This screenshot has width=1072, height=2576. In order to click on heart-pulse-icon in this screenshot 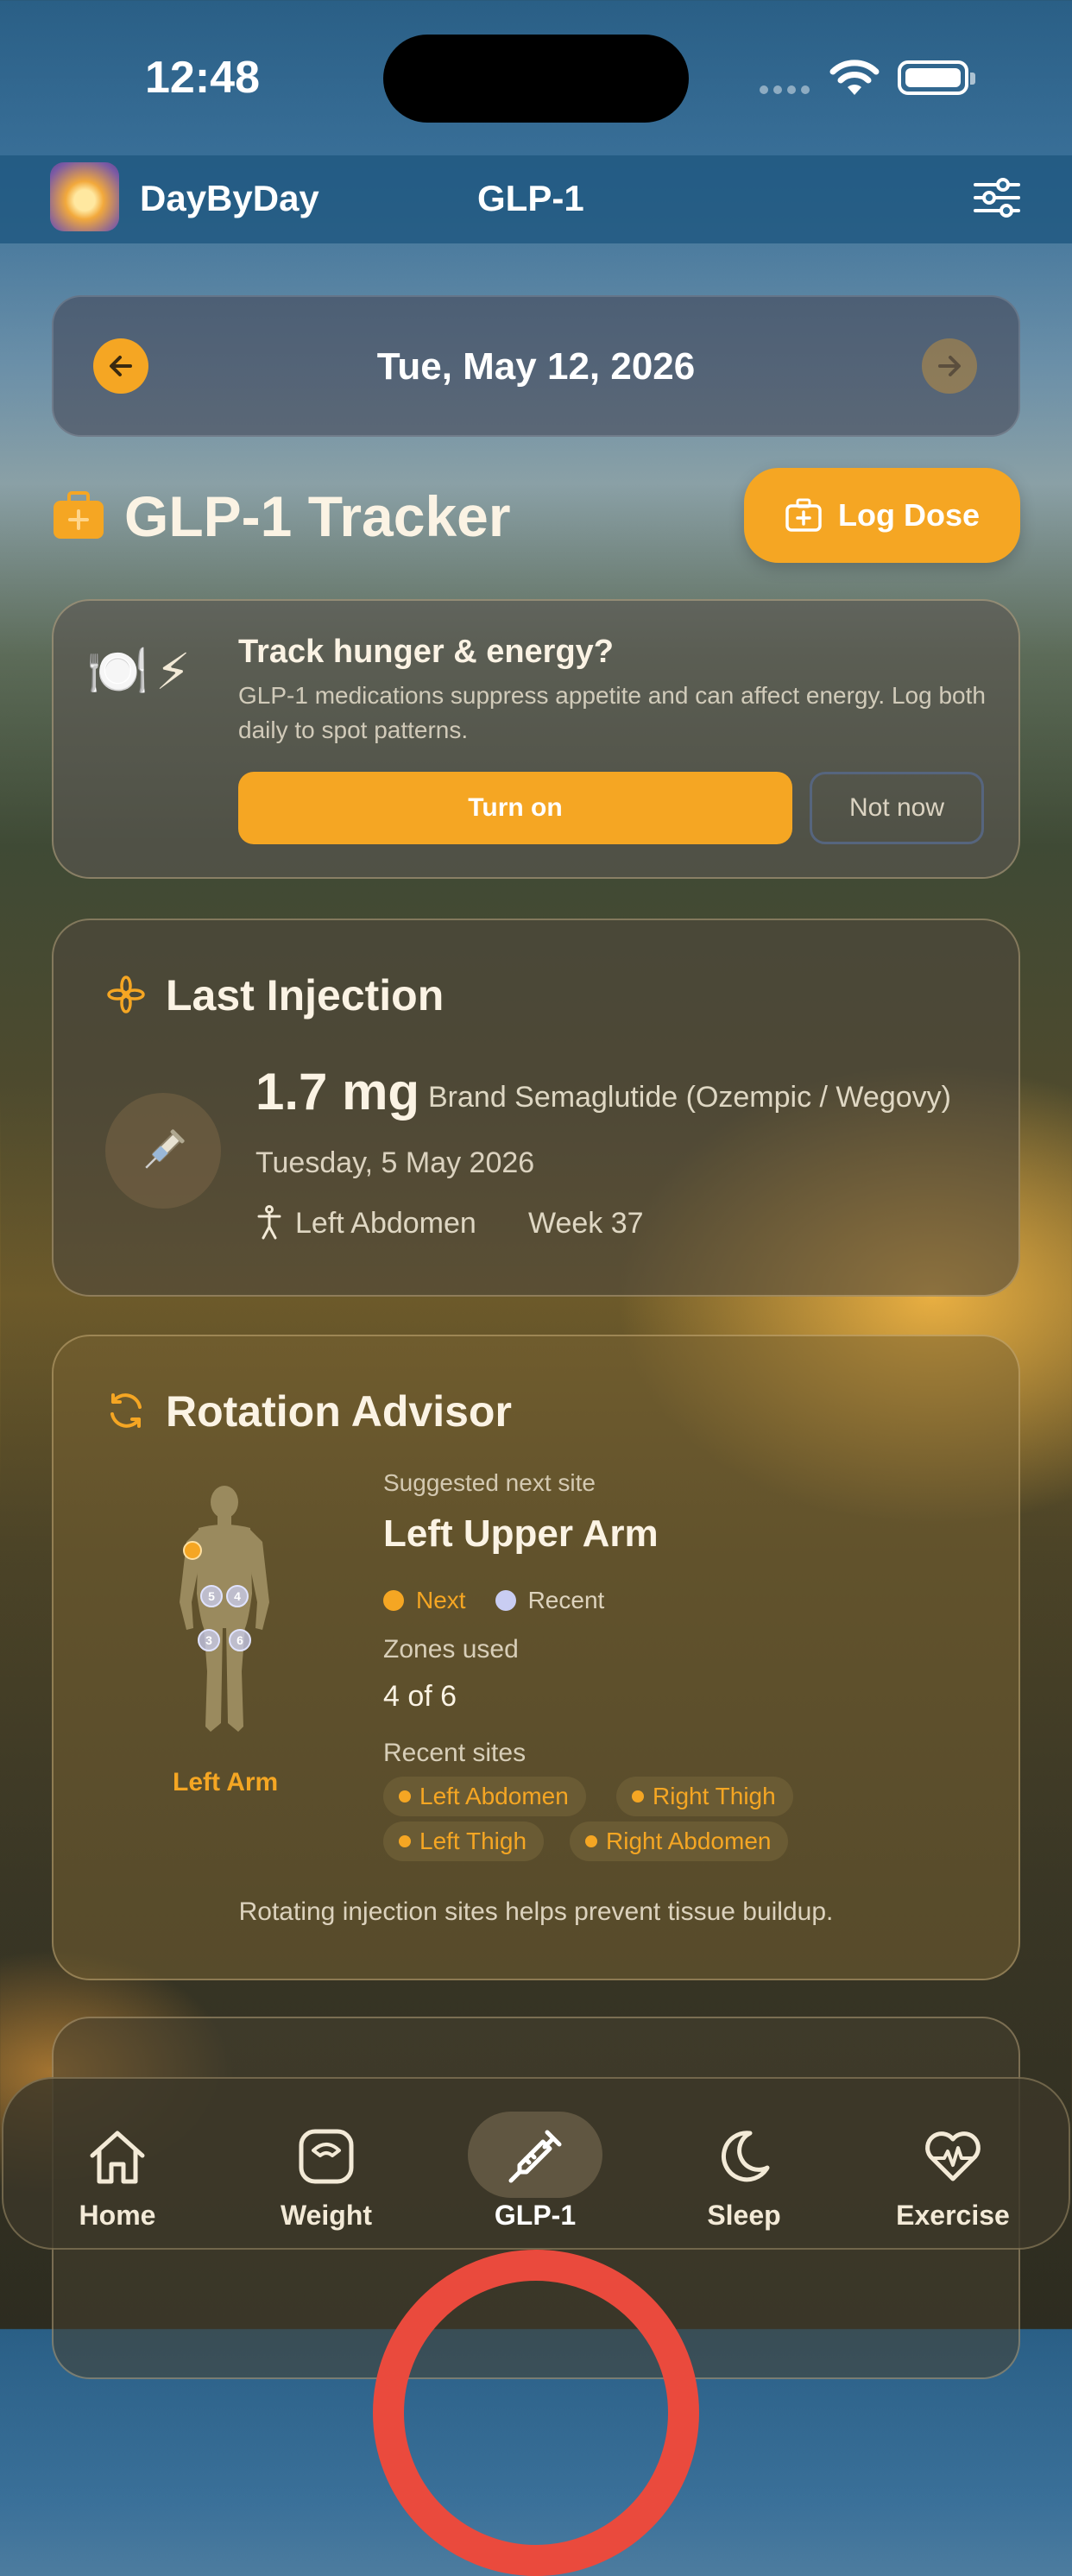, I will do `click(953, 2156)`.